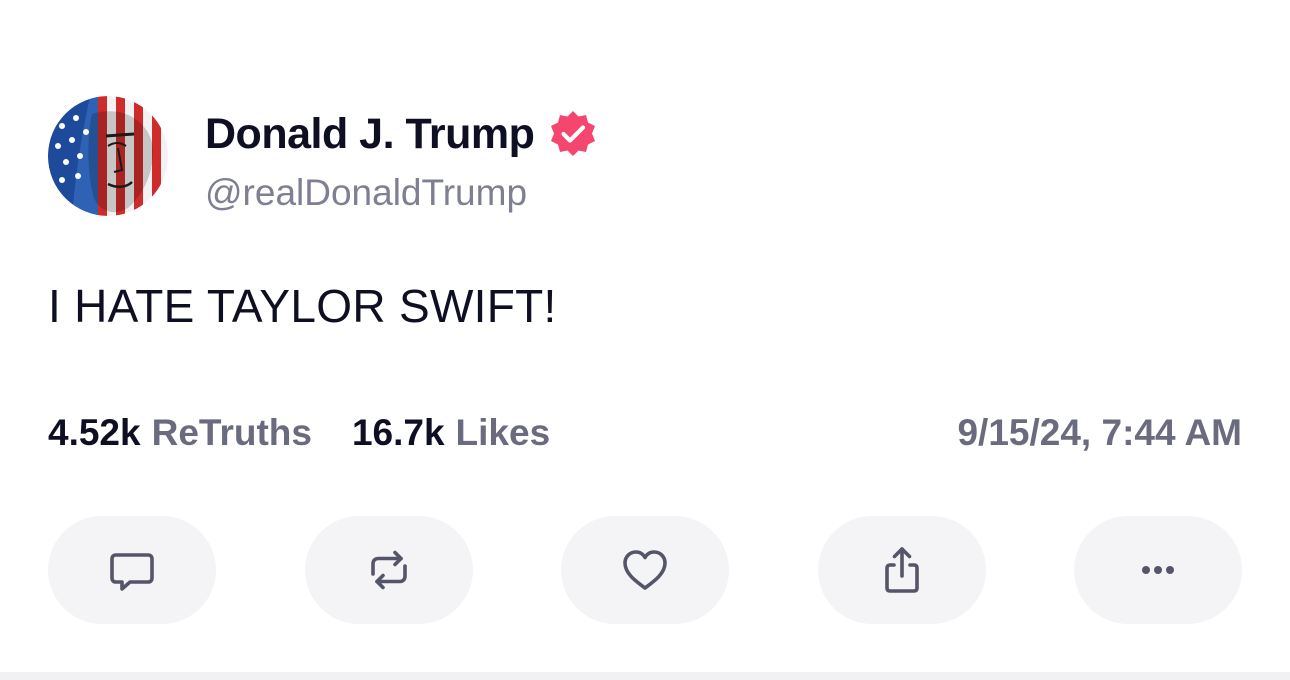 Image resolution: width=1290 pixels, height=680 pixels. Describe the element at coordinates (94, 432) in the screenshot. I see `retruths-count: 4.52k` at that location.